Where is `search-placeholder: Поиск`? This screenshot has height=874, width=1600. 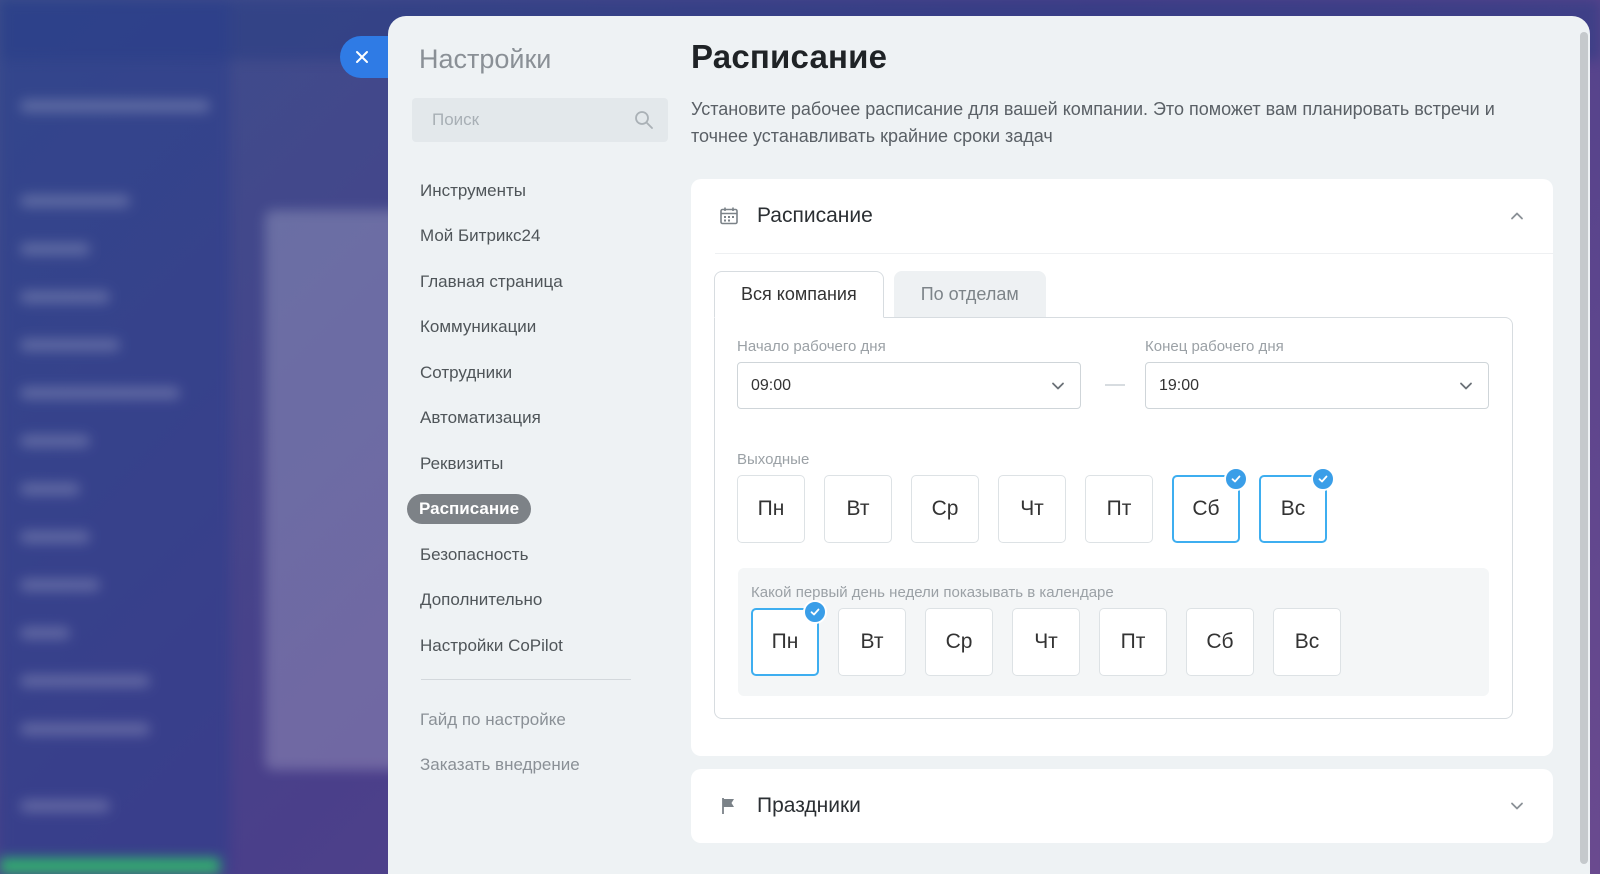
search-placeholder: Поиск is located at coordinates (456, 119).